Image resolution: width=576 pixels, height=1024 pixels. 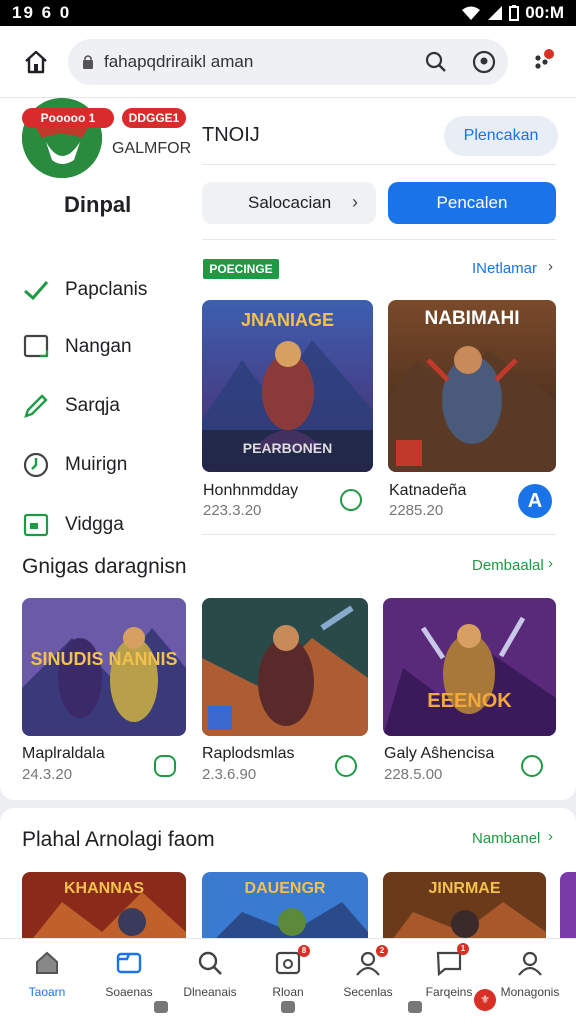 I want to click on nav-item-apps: Soaenas, so click(x=129, y=974).